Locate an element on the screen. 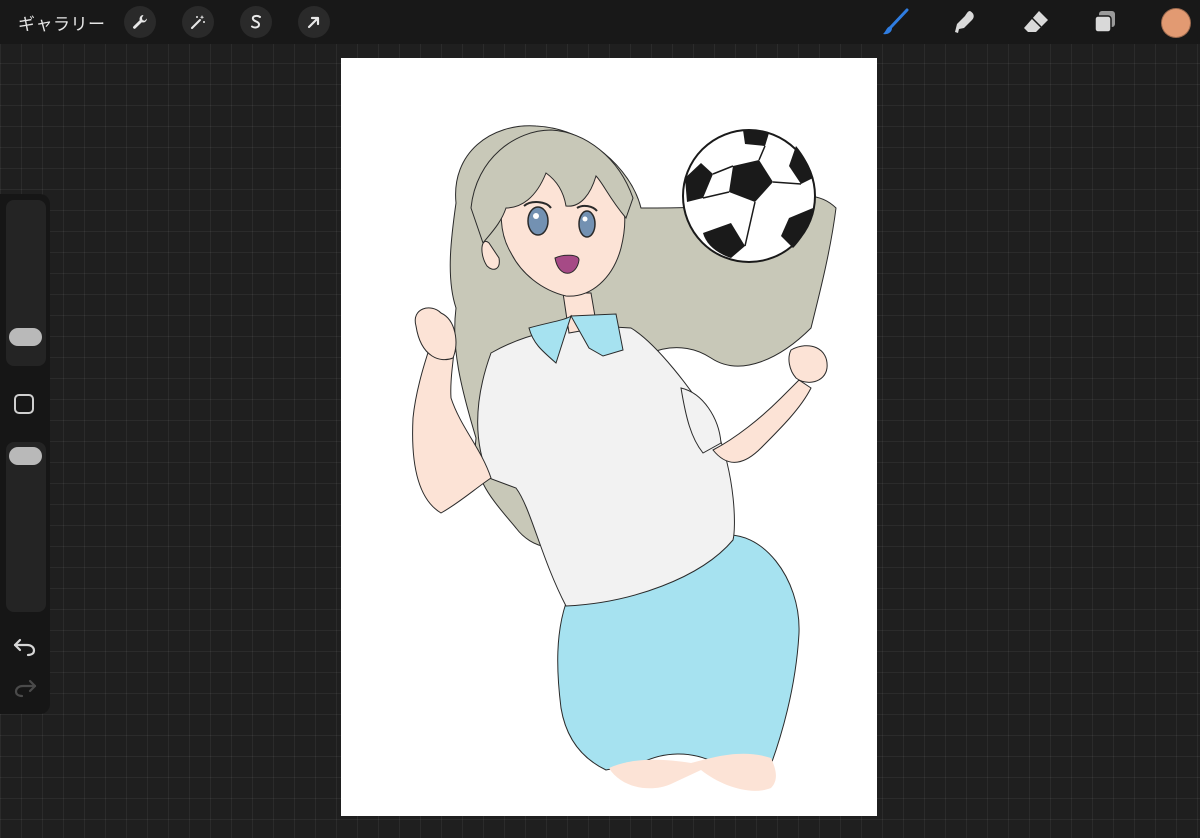  left-fist is located at coordinates (435, 334).